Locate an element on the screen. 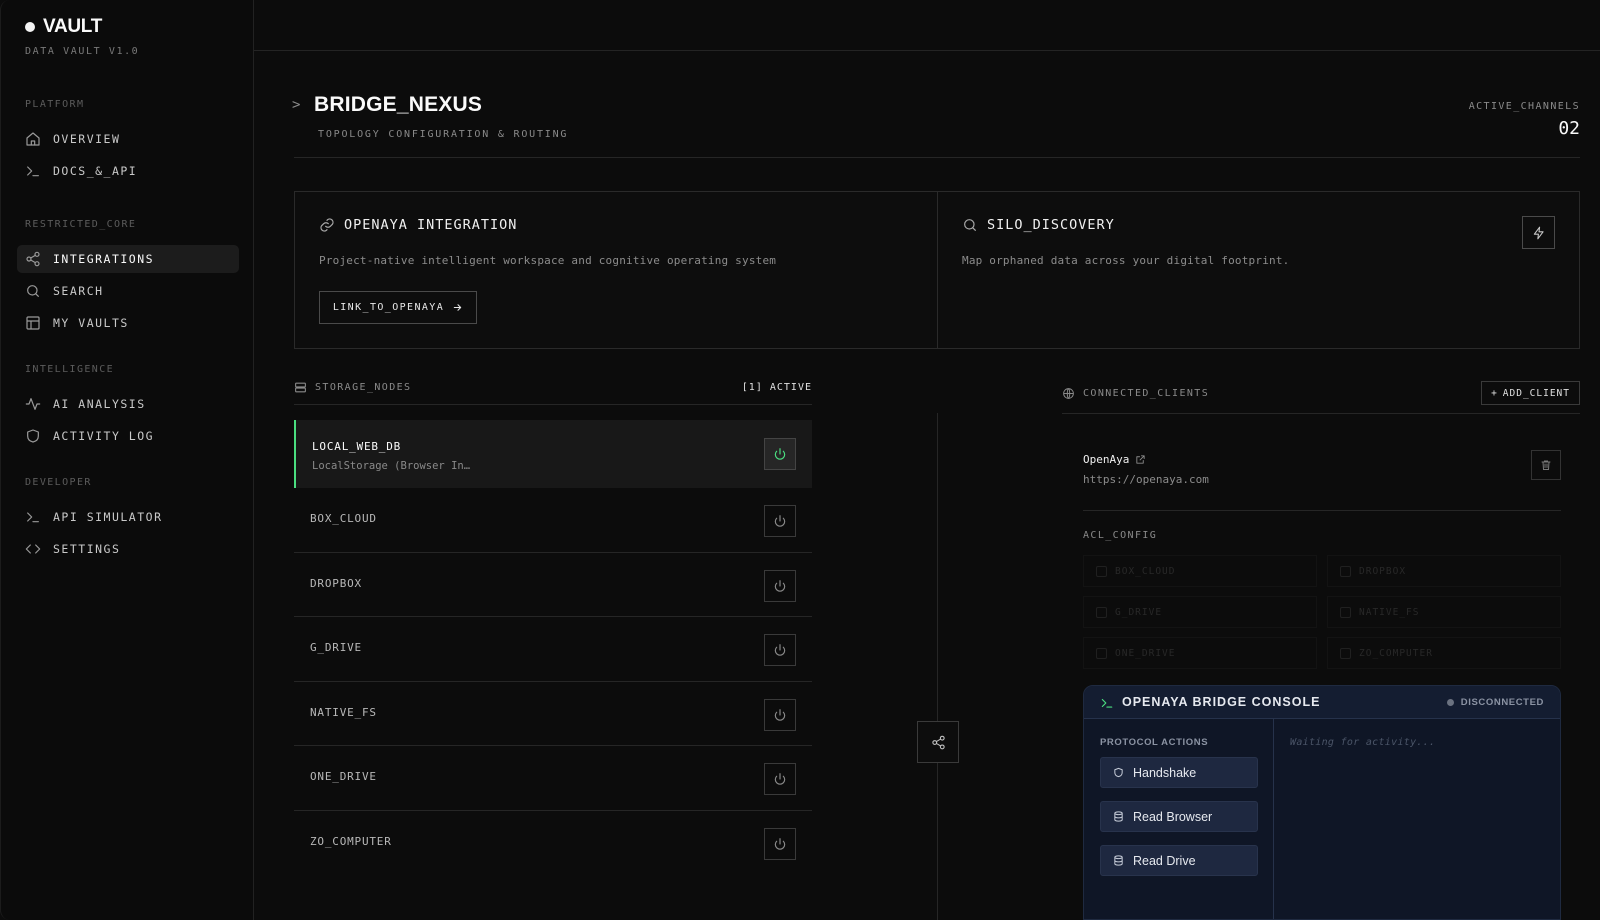 The height and width of the screenshot is (920, 1600). database-icon is located at coordinates (1118, 860).